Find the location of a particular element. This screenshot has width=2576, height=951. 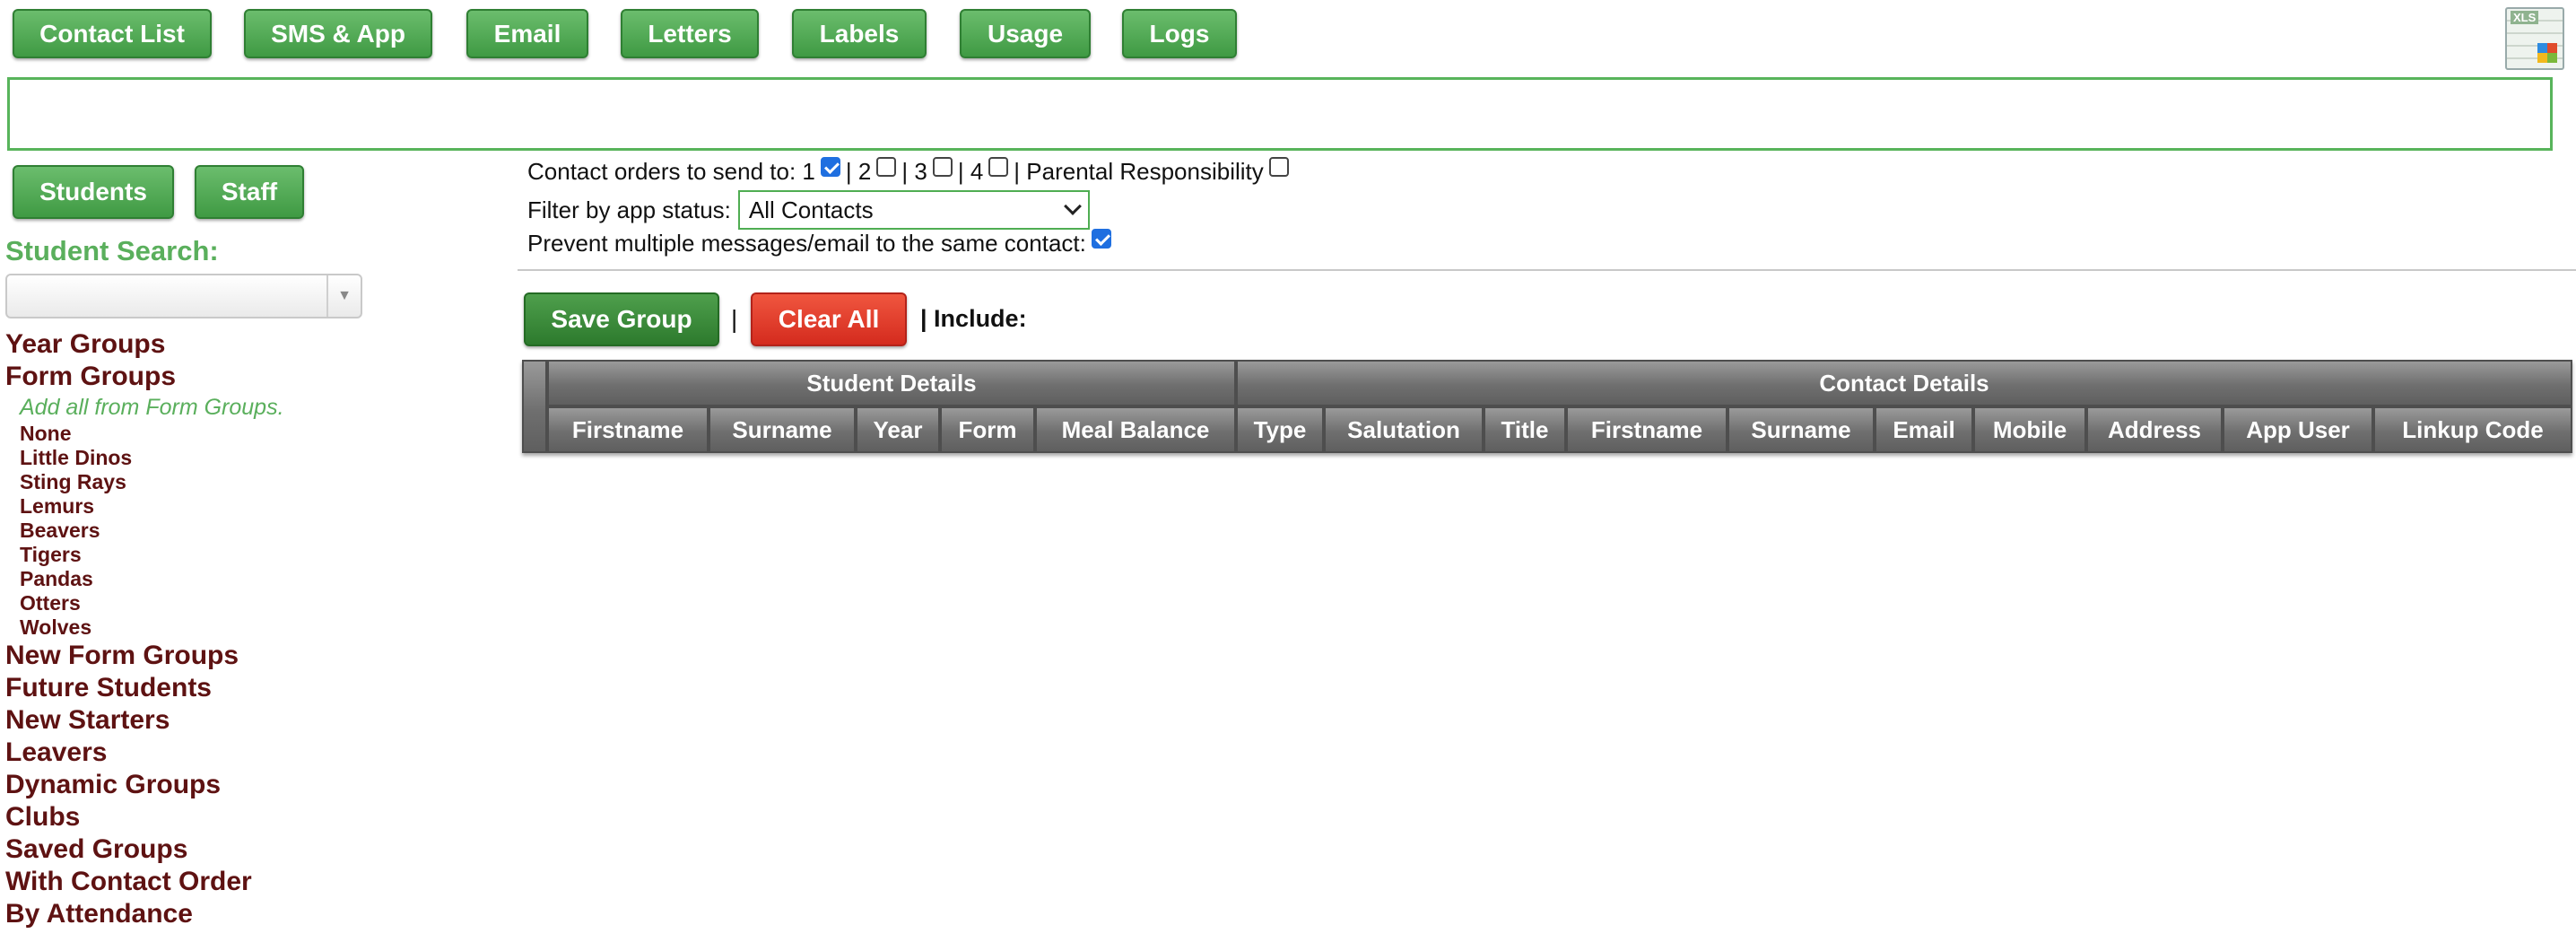

column-header-contact-surname: Surname is located at coordinates (1801, 429).